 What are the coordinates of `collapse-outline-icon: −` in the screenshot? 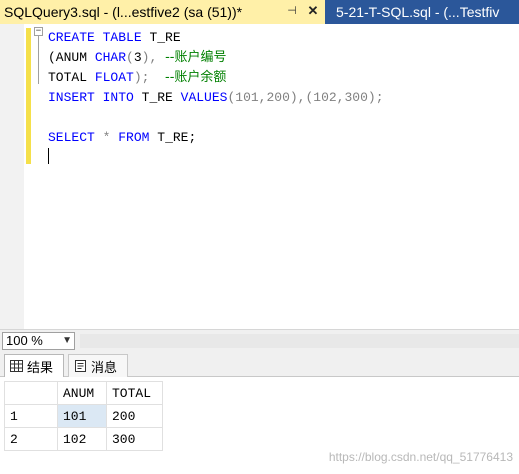 It's located at (38, 31).